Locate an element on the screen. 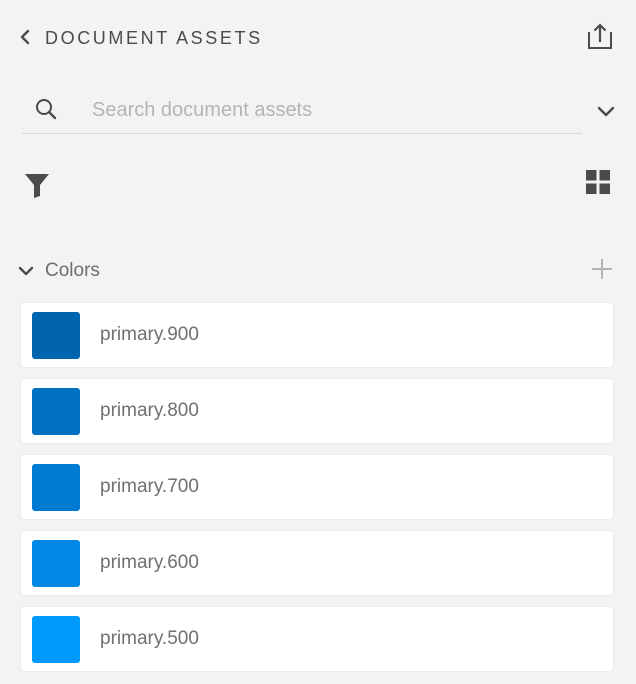 The height and width of the screenshot is (684, 636). filter-icon is located at coordinates (37, 186).